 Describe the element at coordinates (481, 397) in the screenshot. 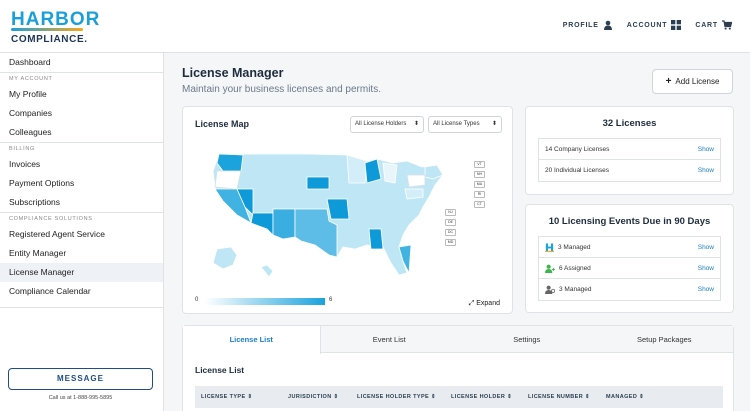

I see `column-license-holder: LICENSE HOLDER ⇕` at that location.